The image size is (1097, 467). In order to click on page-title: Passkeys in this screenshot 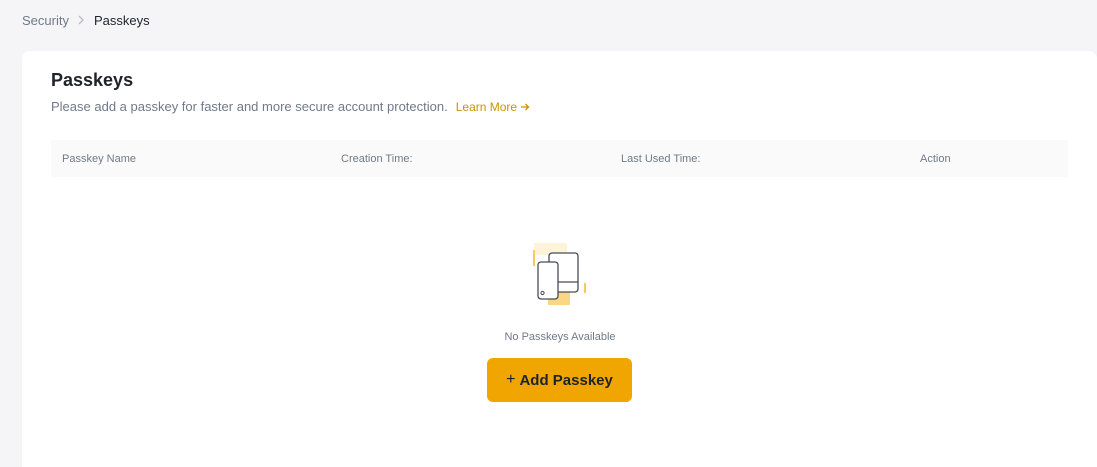, I will do `click(92, 80)`.